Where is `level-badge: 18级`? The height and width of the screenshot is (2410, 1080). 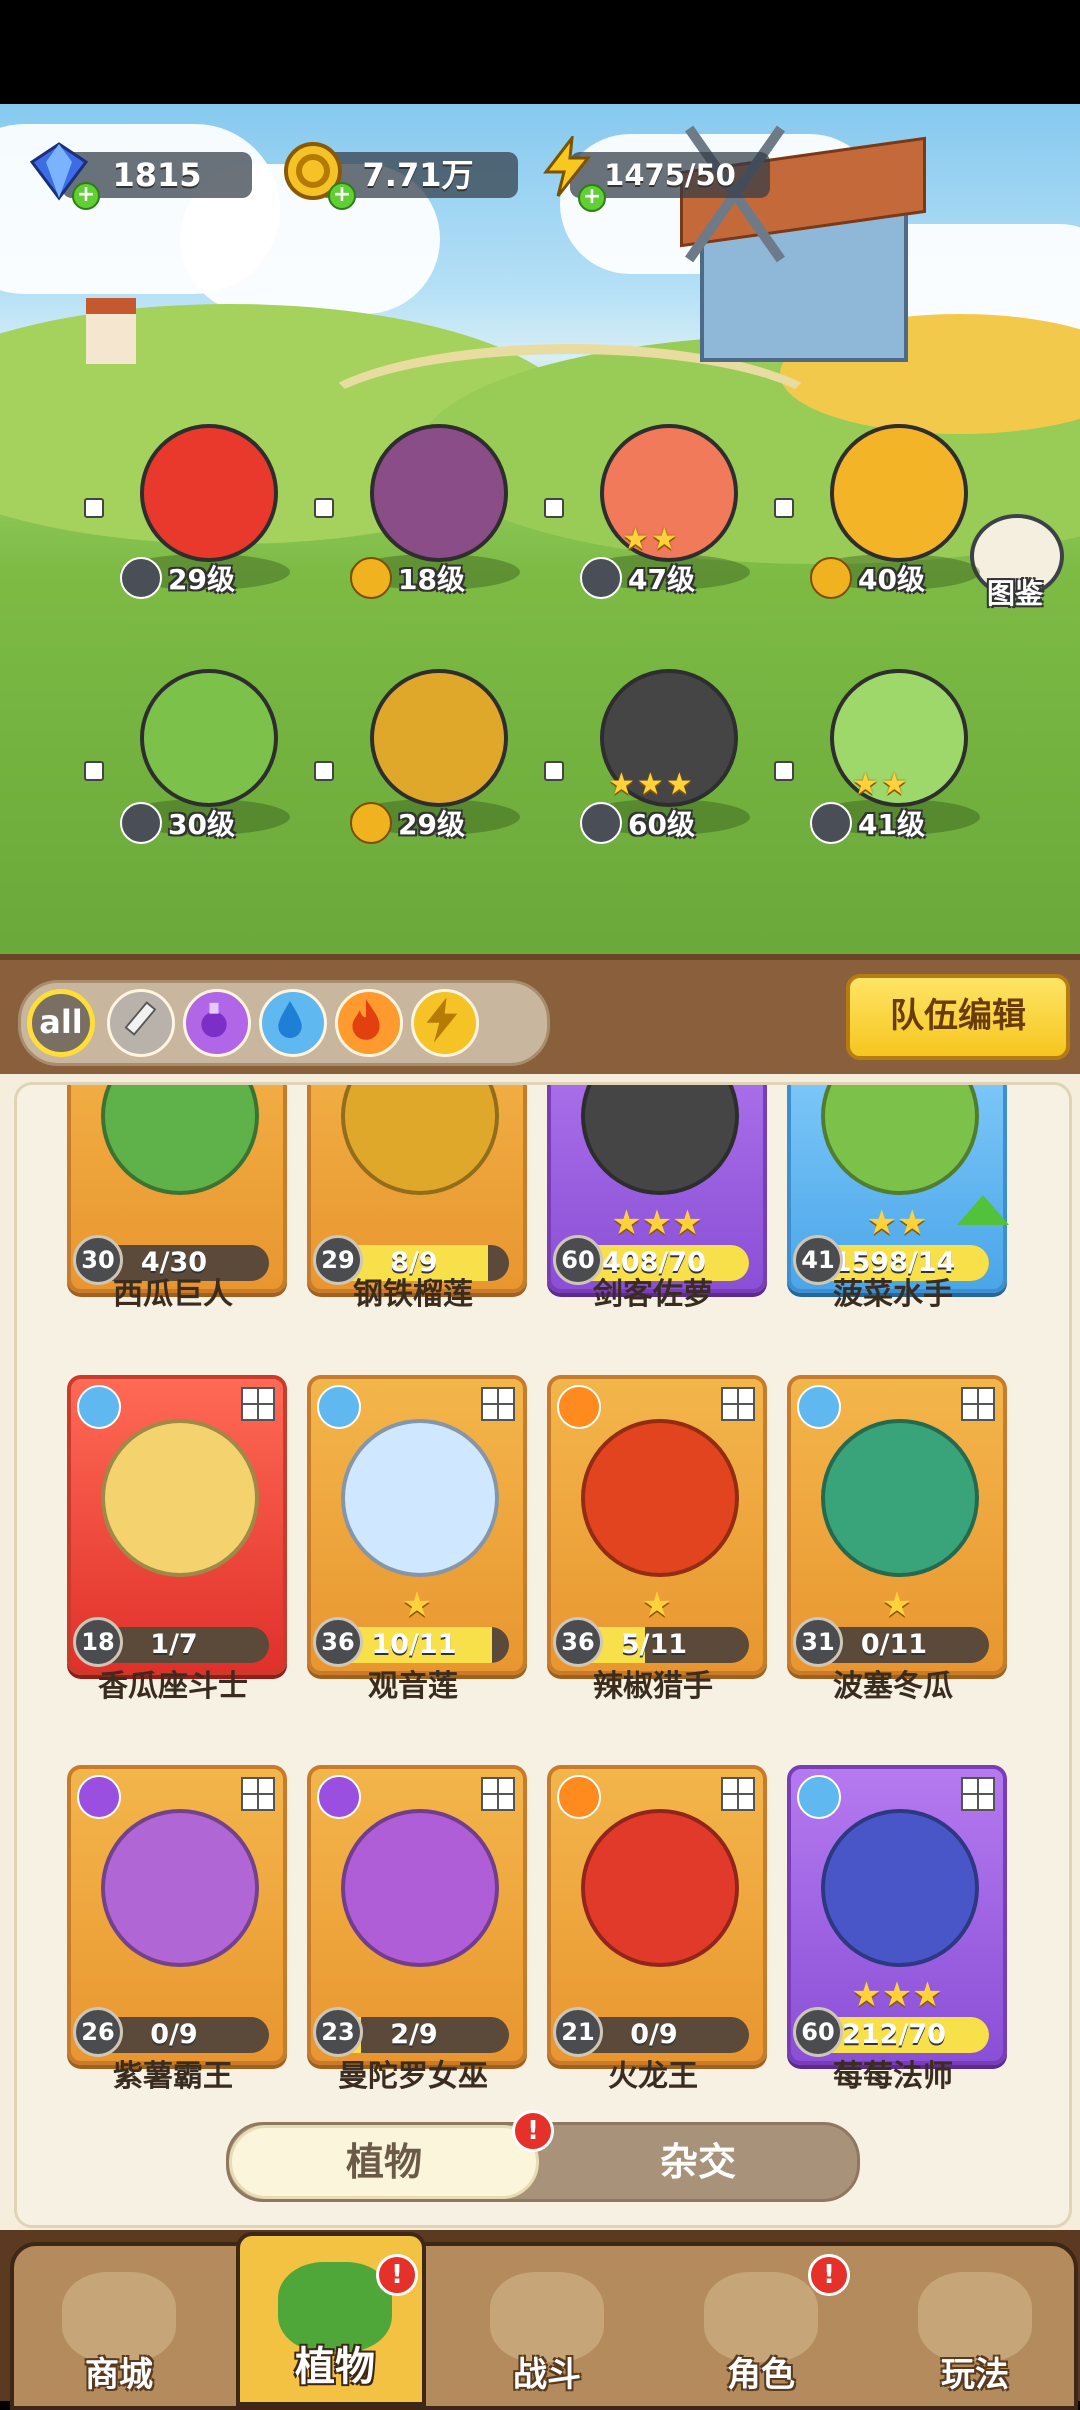 level-badge: 18级 is located at coordinates (407, 578).